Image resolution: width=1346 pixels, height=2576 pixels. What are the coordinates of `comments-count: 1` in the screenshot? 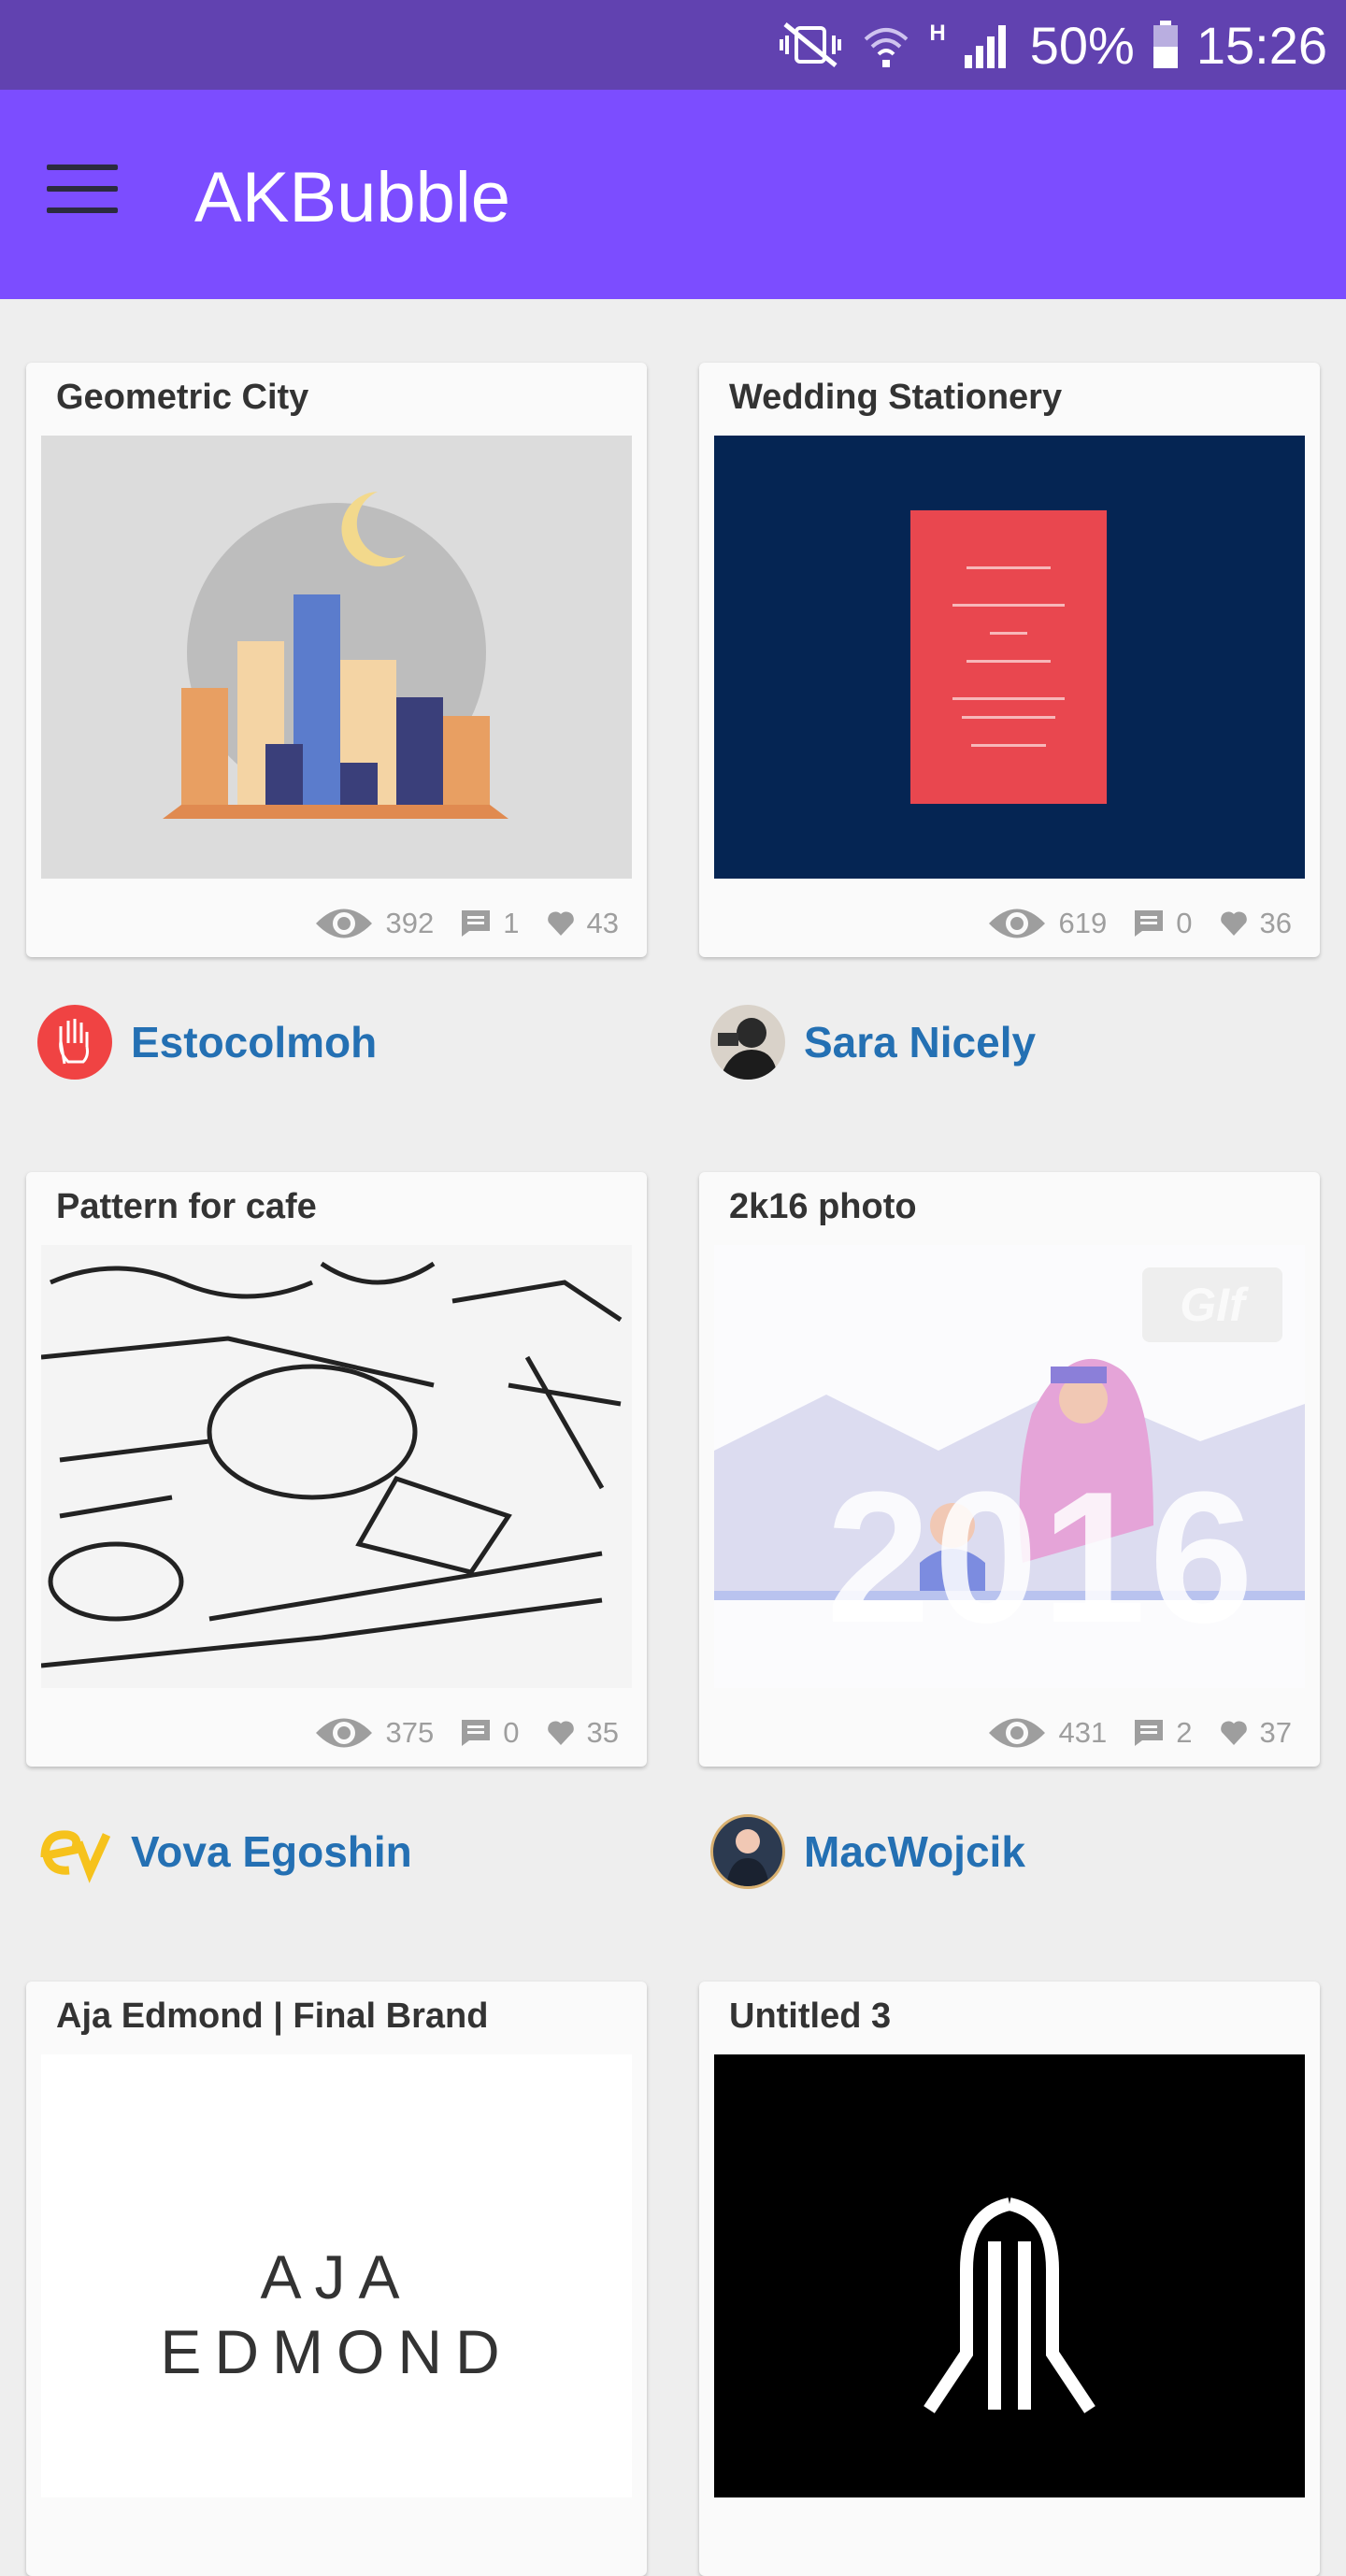 It's located at (511, 923).